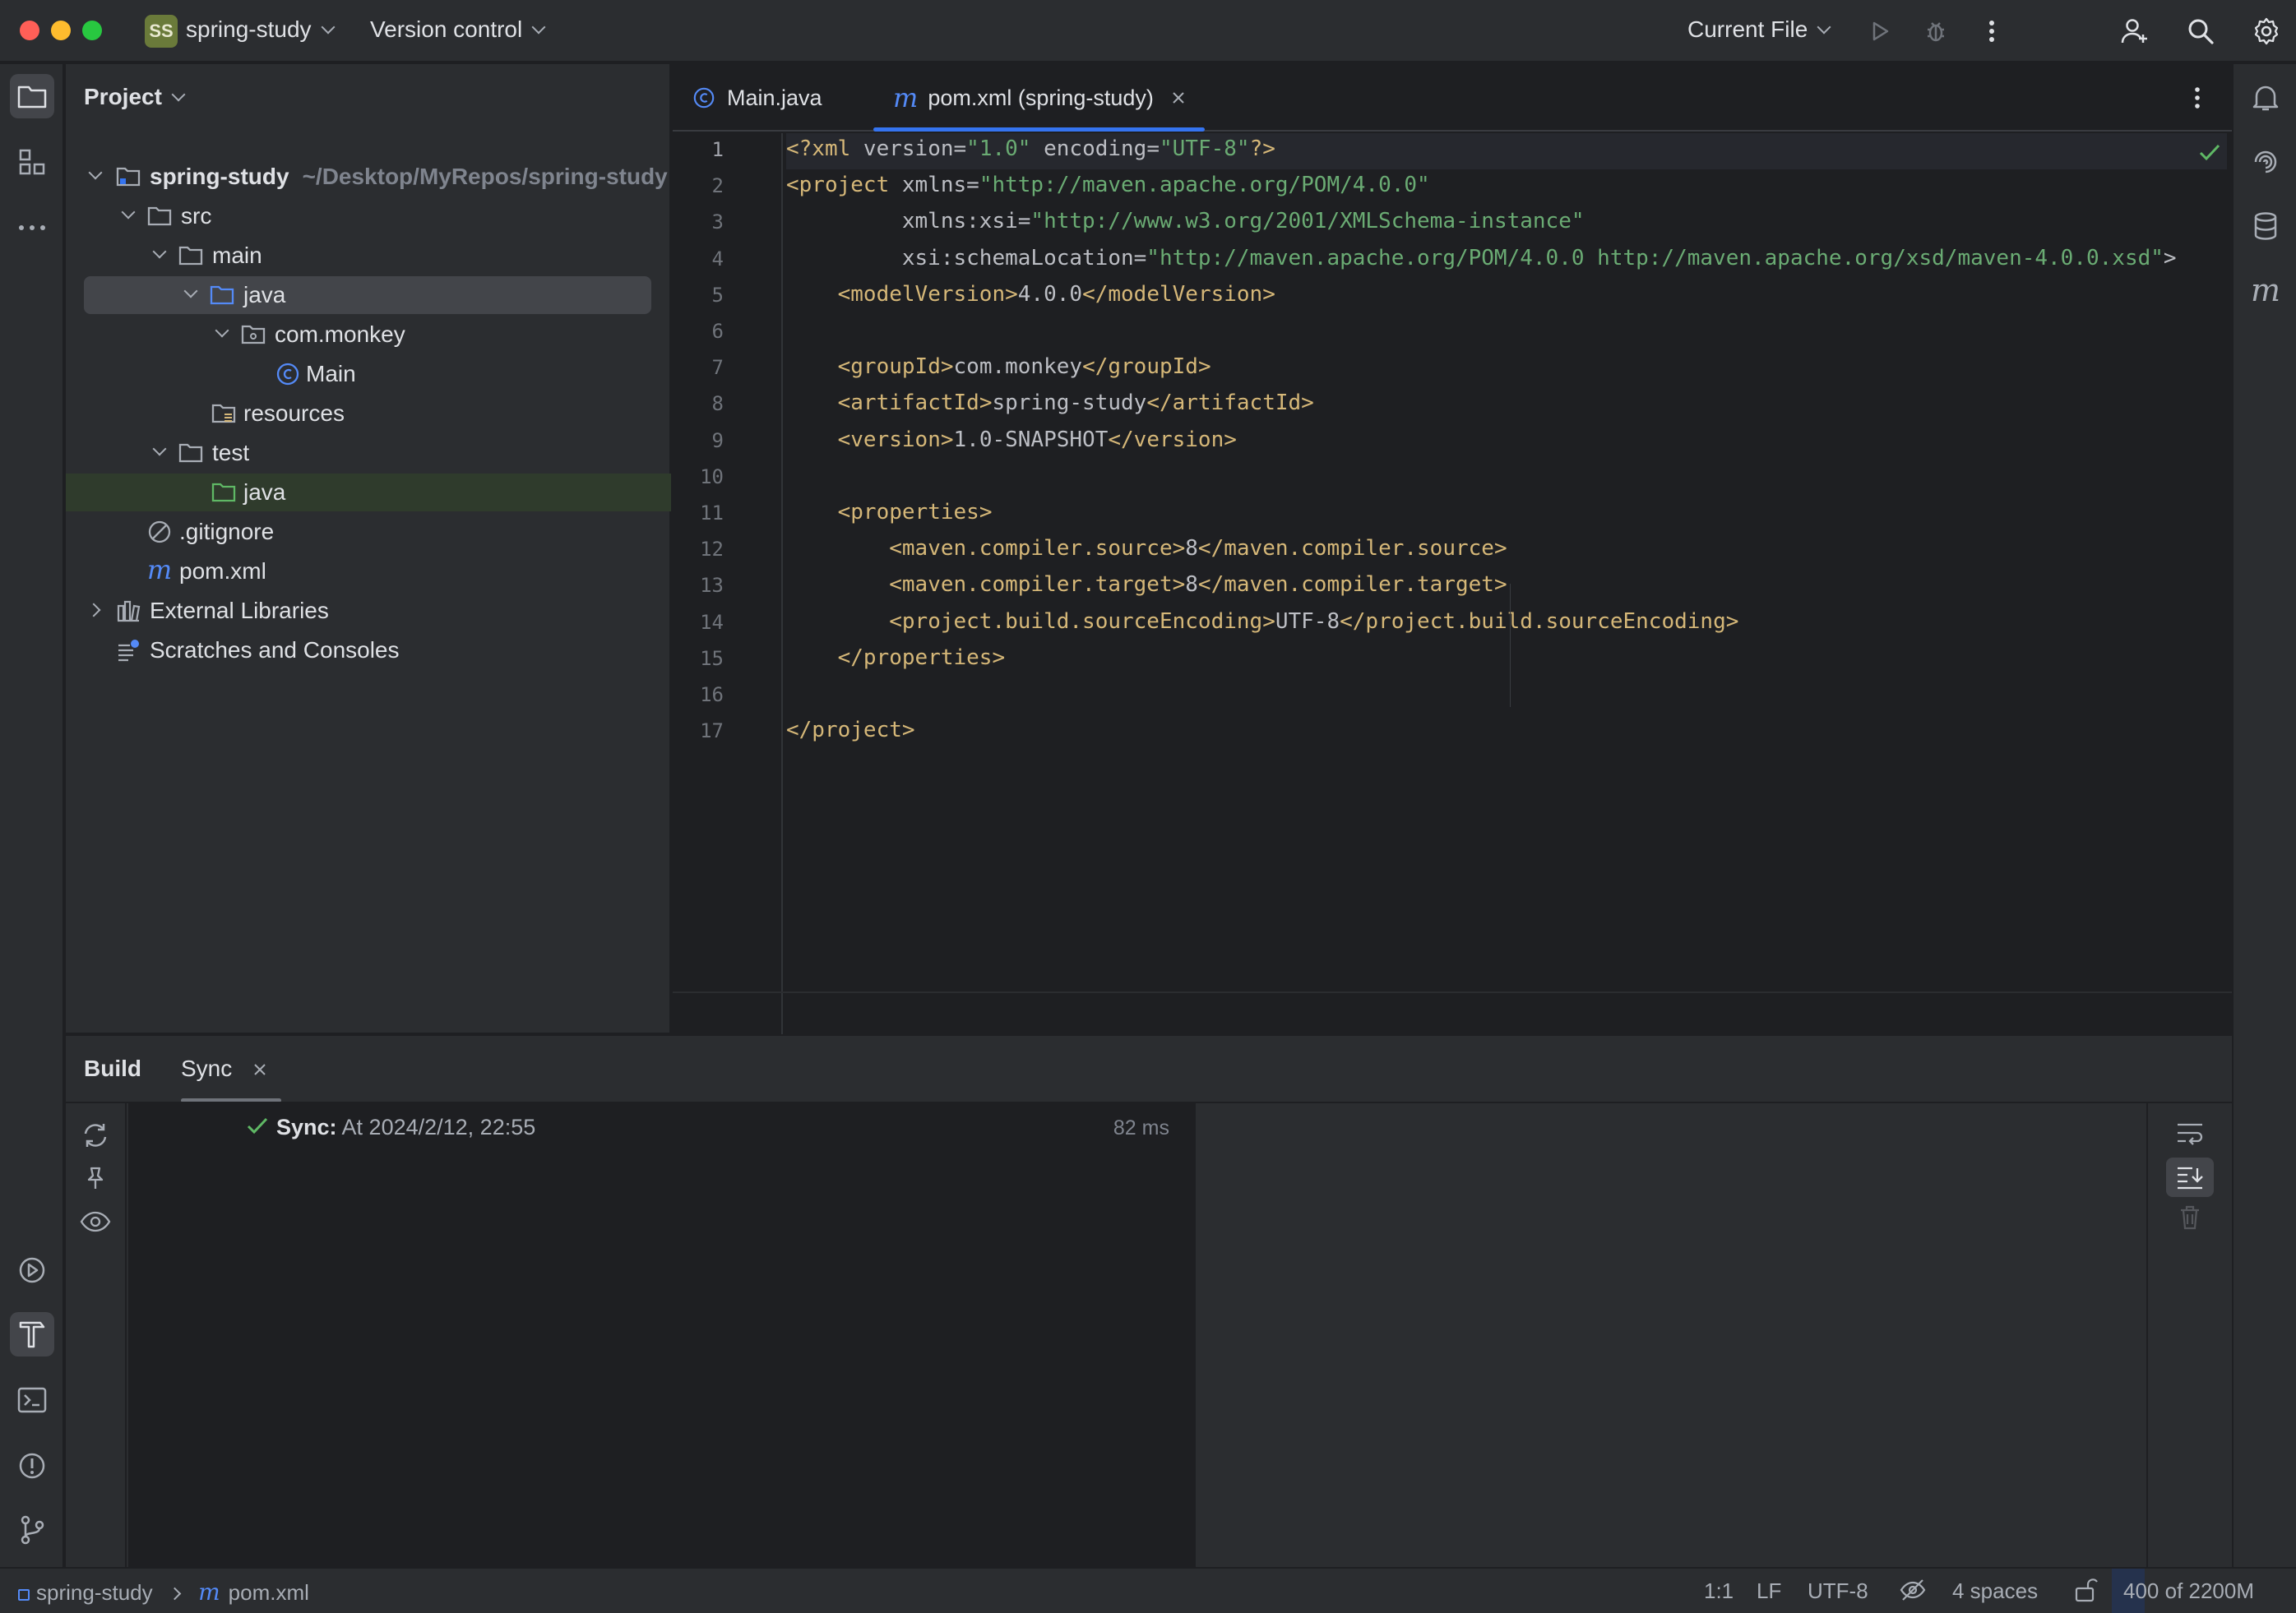 The image size is (2296, 1613). I want to click on tree-item-external-libraries: External Libraries, so click(368, 611).